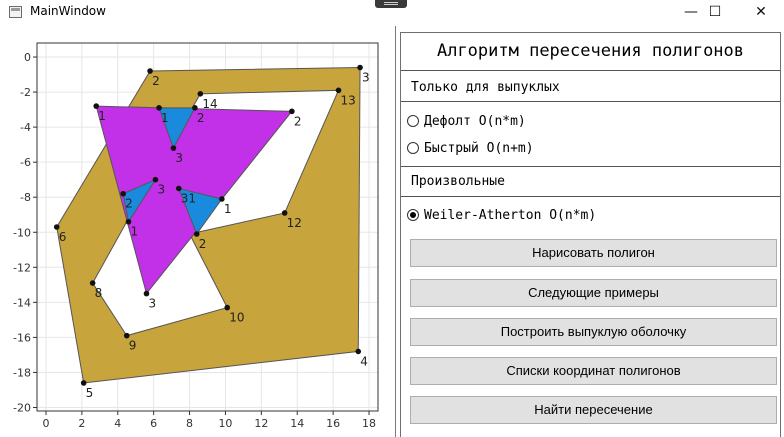 Image resolution: width=784 pixels, height=437 pixels. I want to click on title-bar: MainWindow — ☐ ✕, so click(392, 13).